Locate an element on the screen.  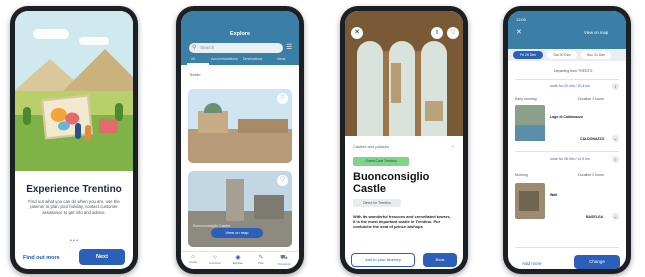
tab-accommodations: Accommodations is located at coordinates (224, 59).